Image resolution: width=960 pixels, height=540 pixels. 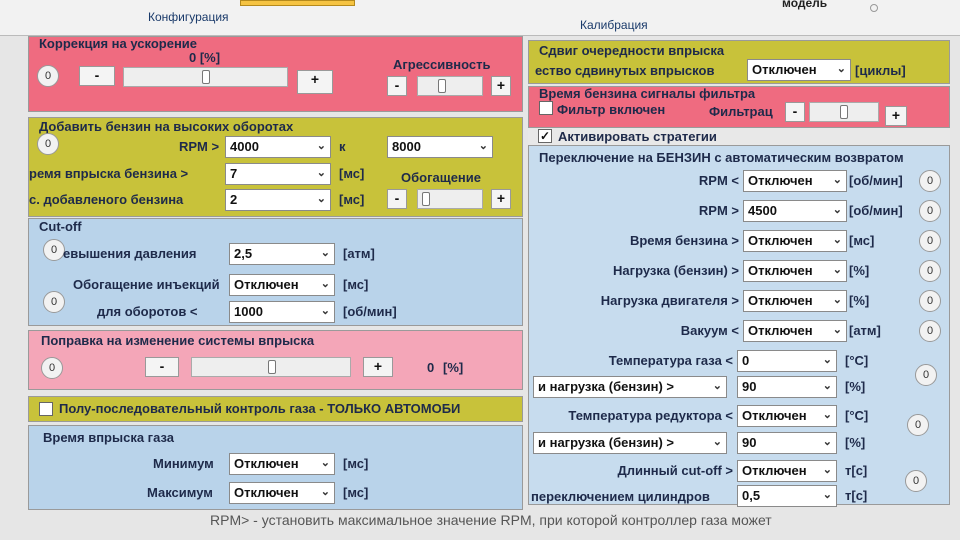 What do you see at coordinates (896, 116) in the screenshot?
I see `filter-plus-button: +` at bounding box center [896, 116].